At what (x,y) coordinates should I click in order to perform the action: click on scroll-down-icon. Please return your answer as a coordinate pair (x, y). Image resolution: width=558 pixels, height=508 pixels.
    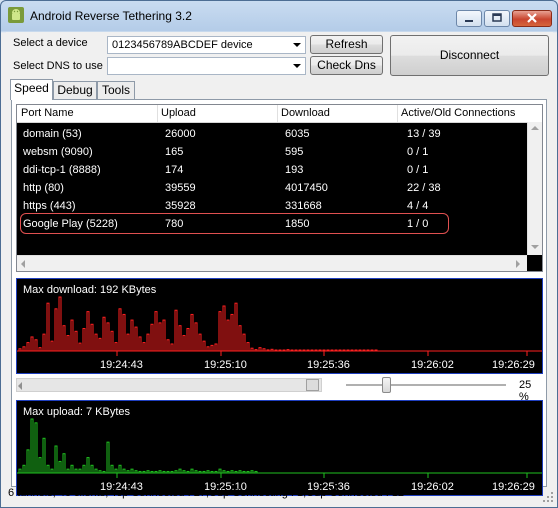
    Looking at the image, I should click on (535, 247).